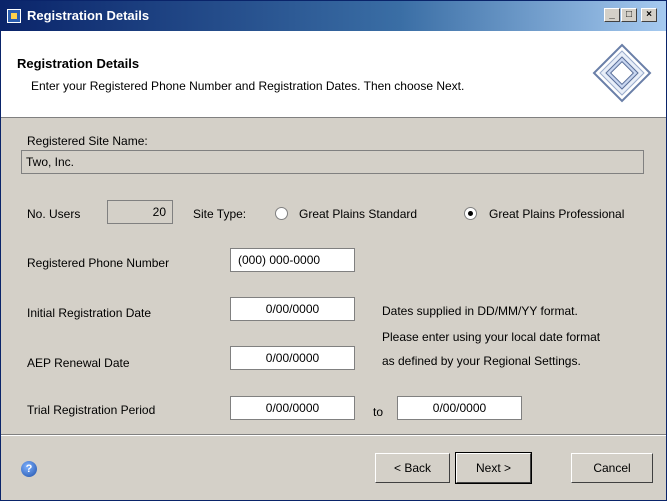 The image size is (667, 501). Describe the element at coordinates (481, 361) in the screenshot. I see `date-format-note-line3: as defined by your Regional Settings.` at that location.